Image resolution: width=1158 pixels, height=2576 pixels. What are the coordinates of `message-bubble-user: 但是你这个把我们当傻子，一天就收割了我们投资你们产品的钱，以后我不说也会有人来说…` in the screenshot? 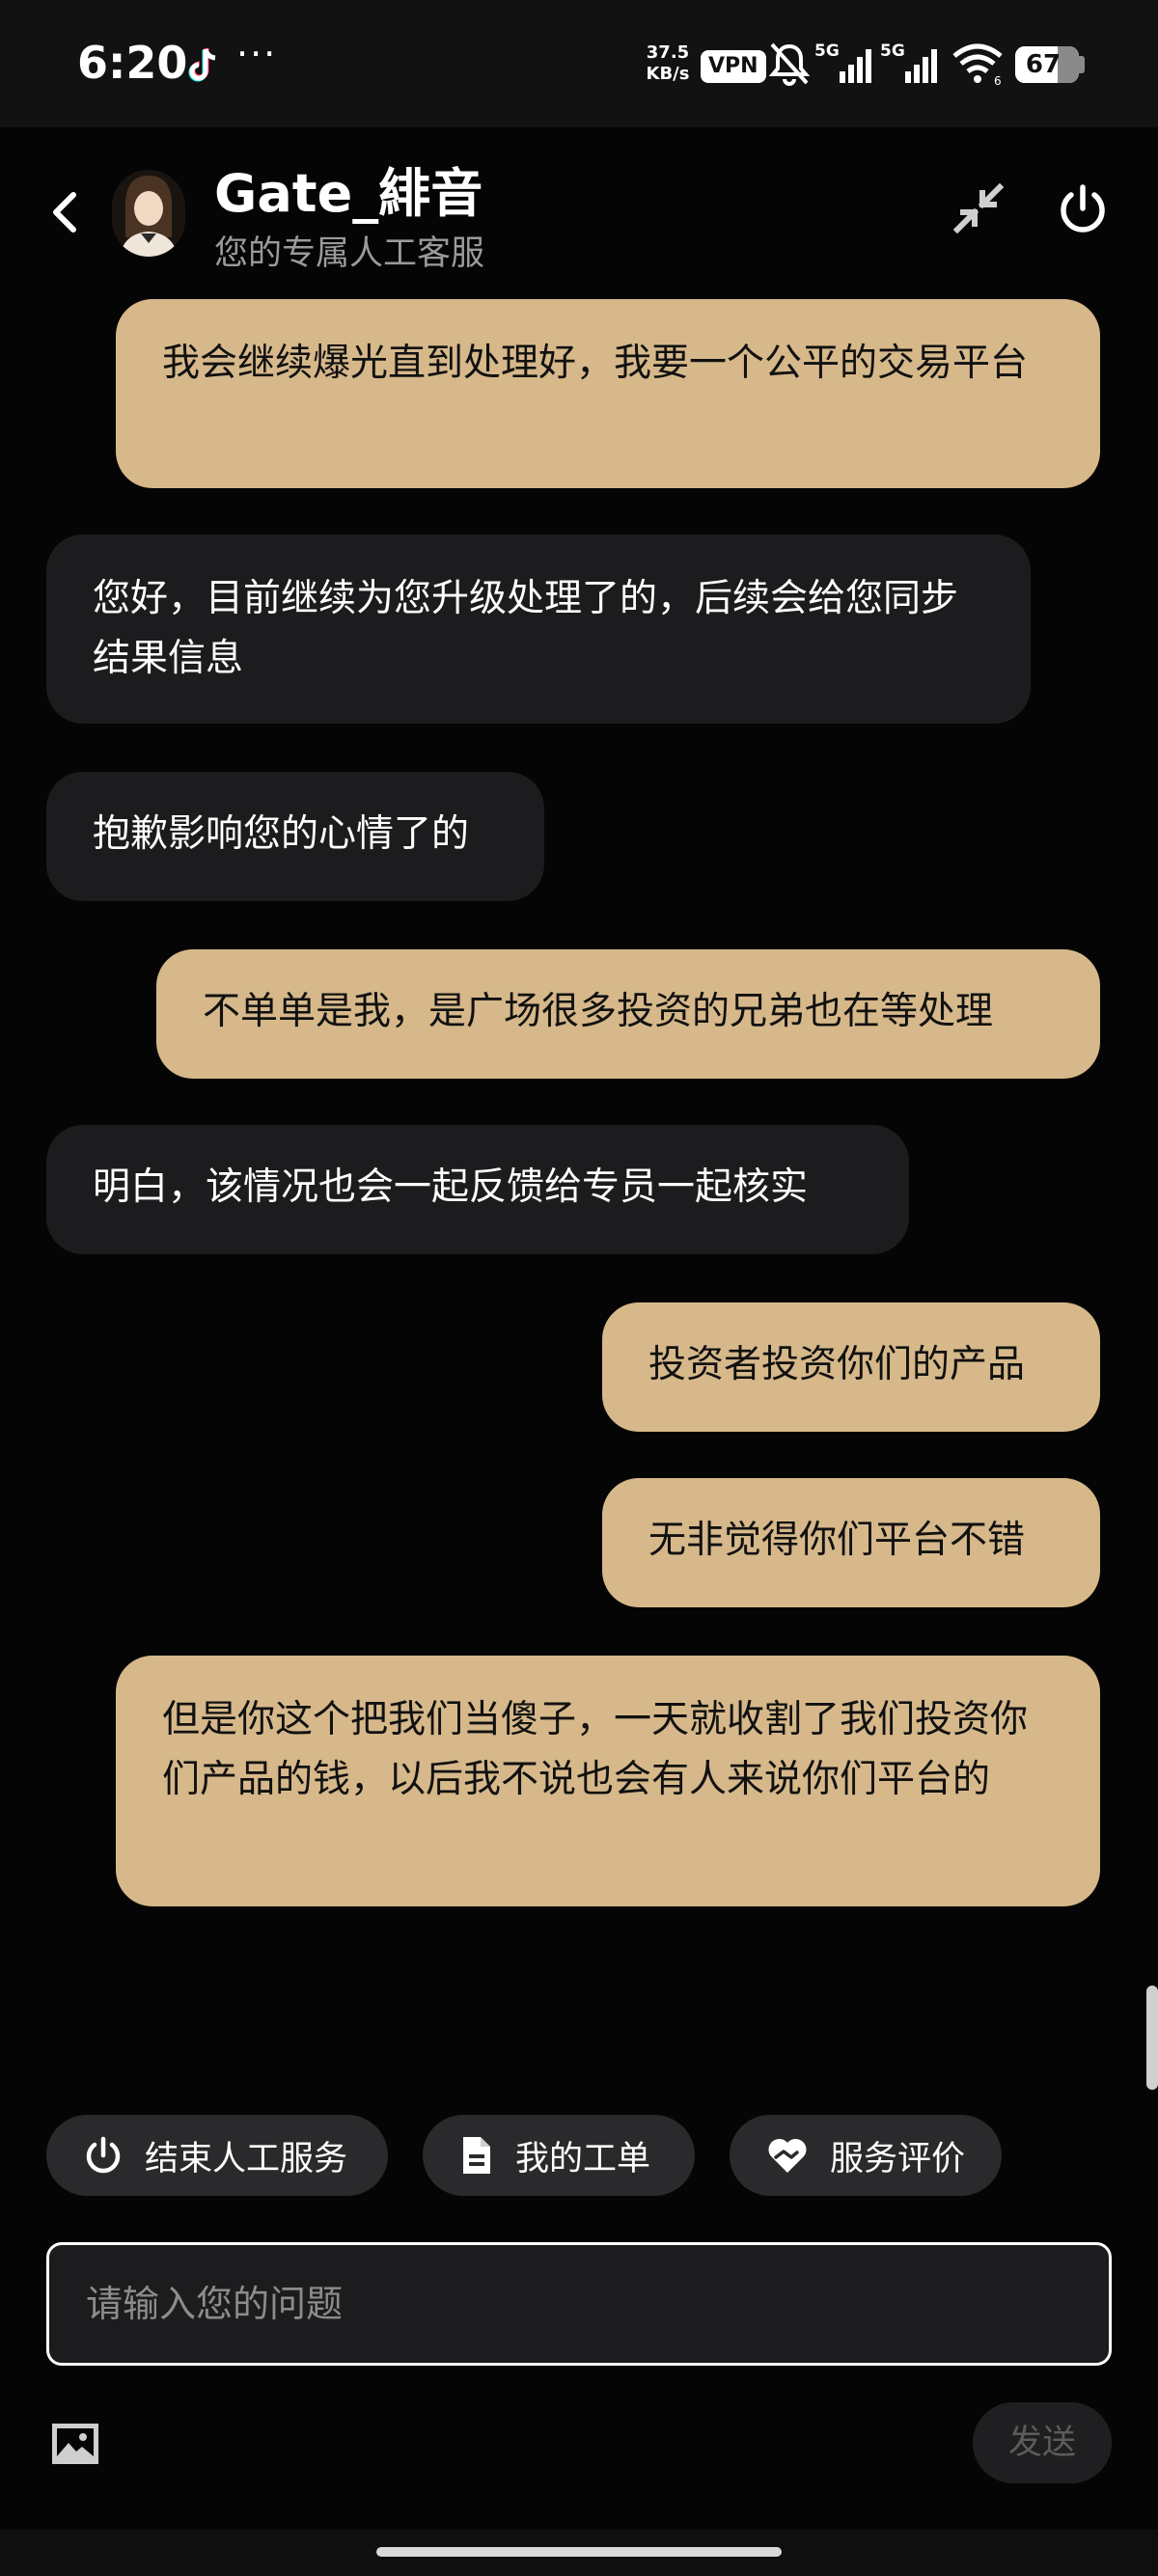 It's located at (608, 1781).